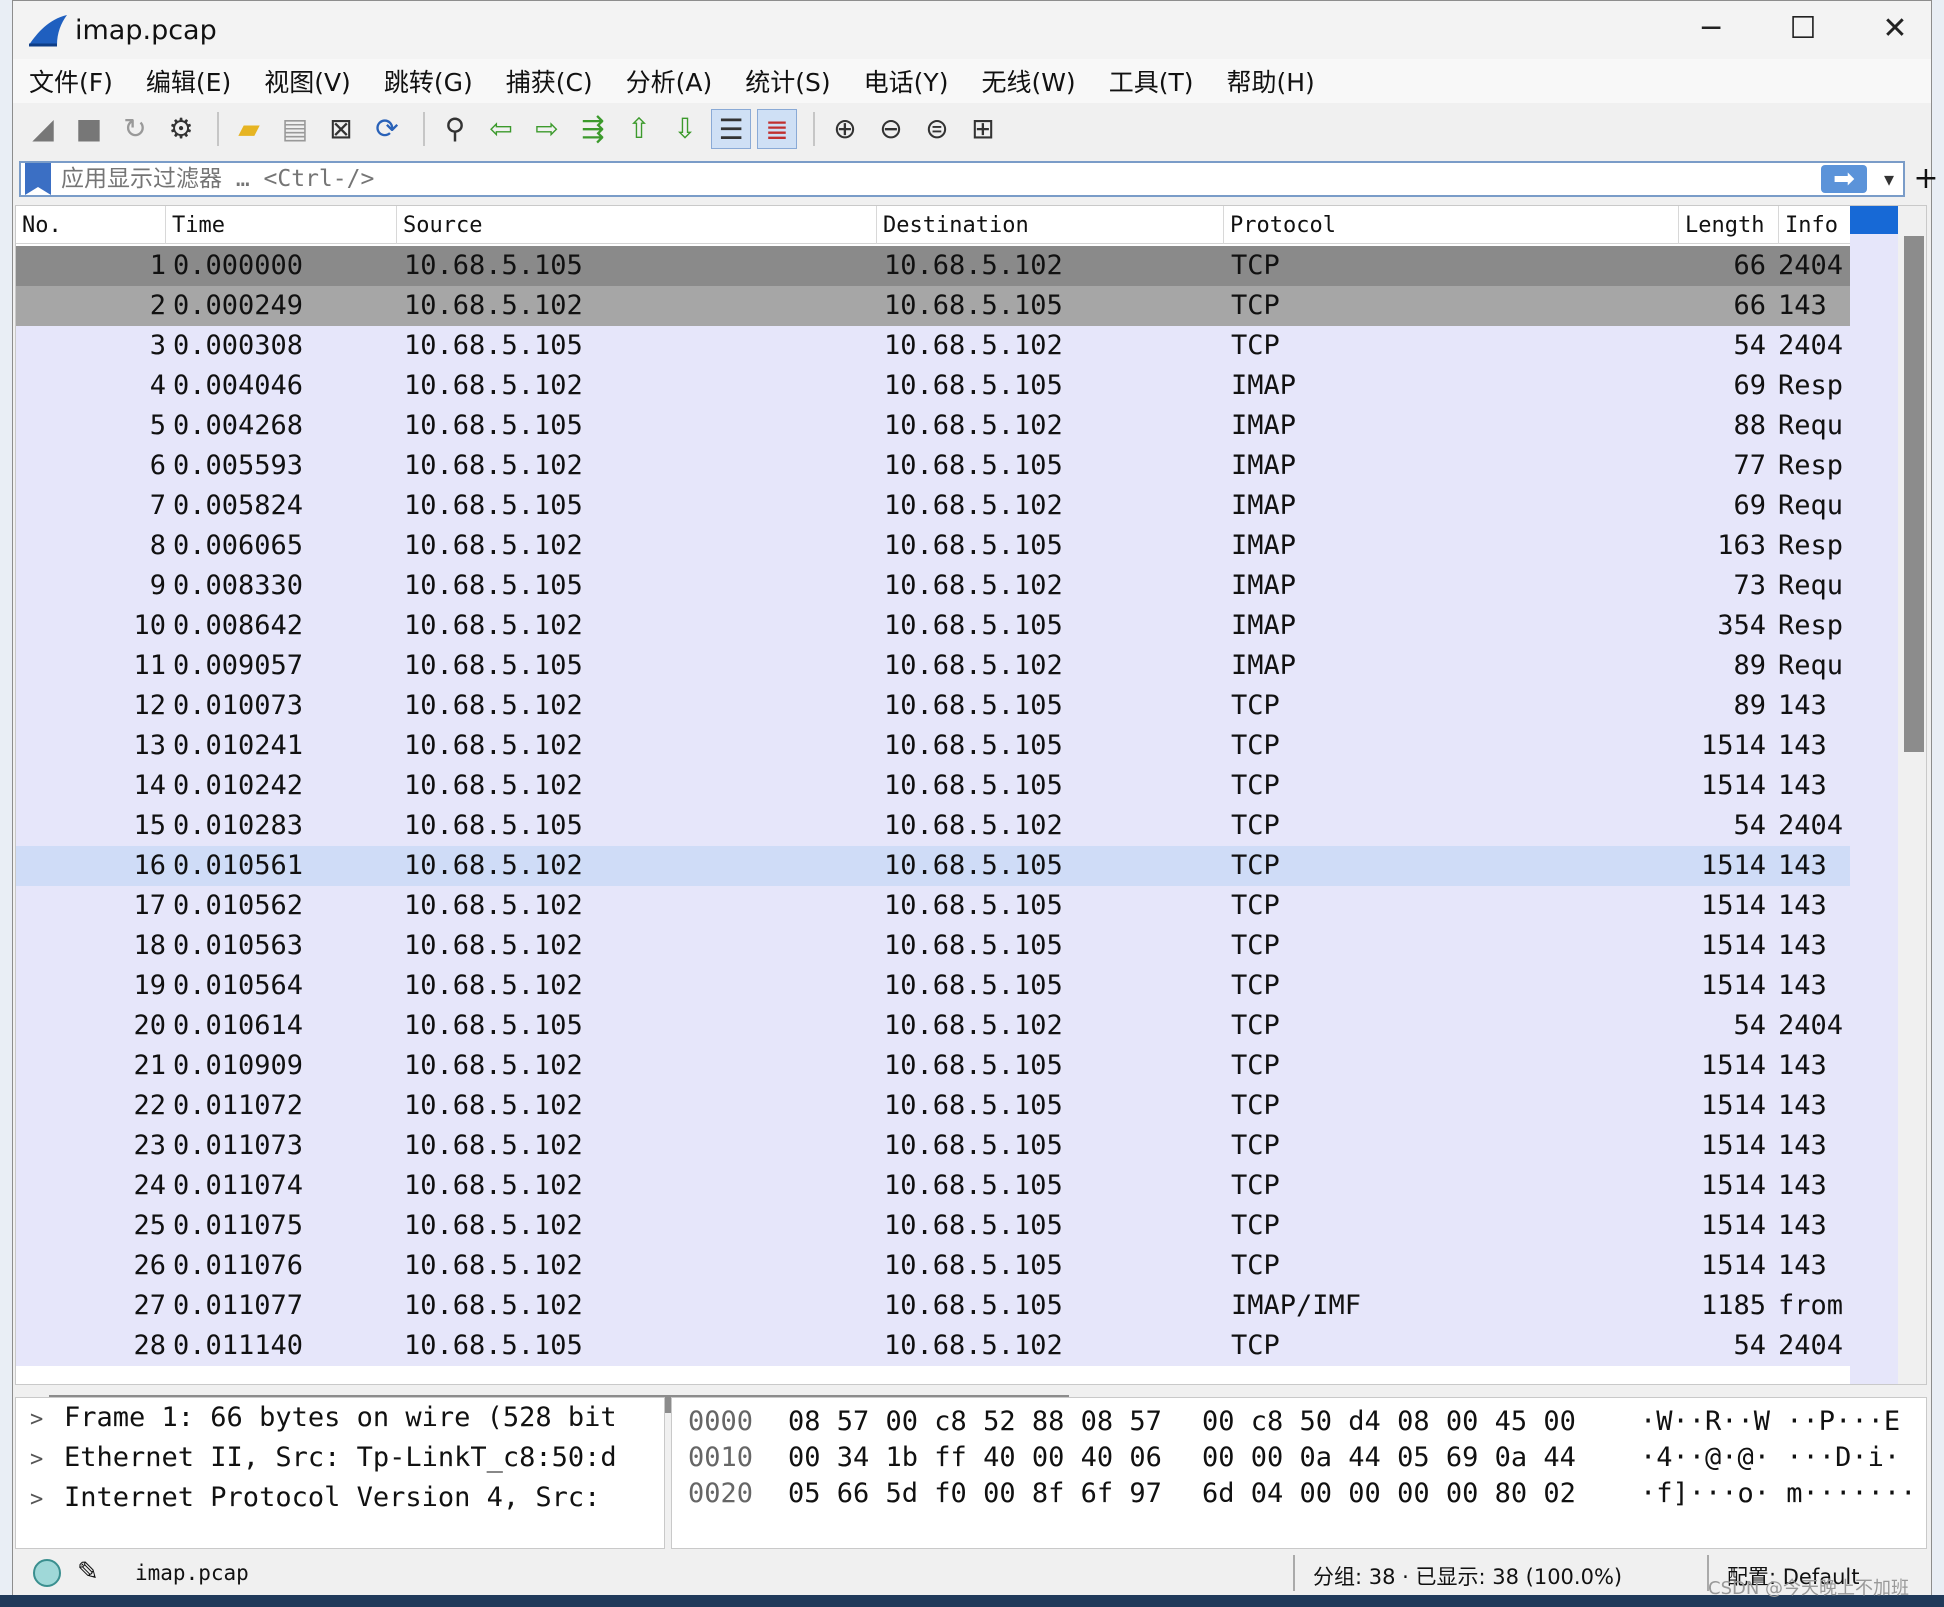 The image size is (1944, 1607). What do you see at coordinates (295, 129) in the screenshot?
I see `file-icon: ▤` at bounding box center [295, 129].